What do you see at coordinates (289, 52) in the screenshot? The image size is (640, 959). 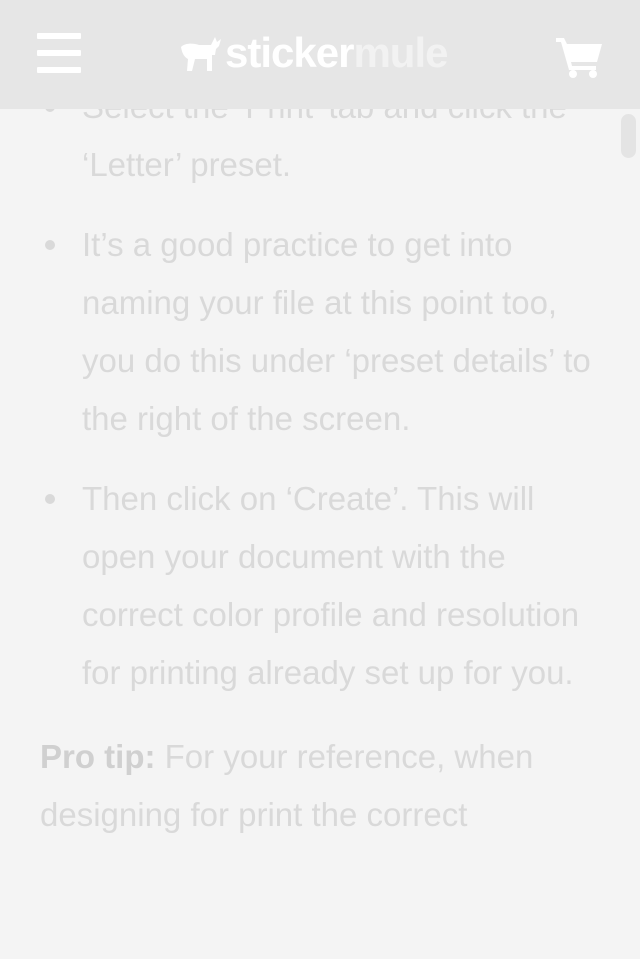 I see `logo-text-sticker: sticker` at bounding box center [289, 52].